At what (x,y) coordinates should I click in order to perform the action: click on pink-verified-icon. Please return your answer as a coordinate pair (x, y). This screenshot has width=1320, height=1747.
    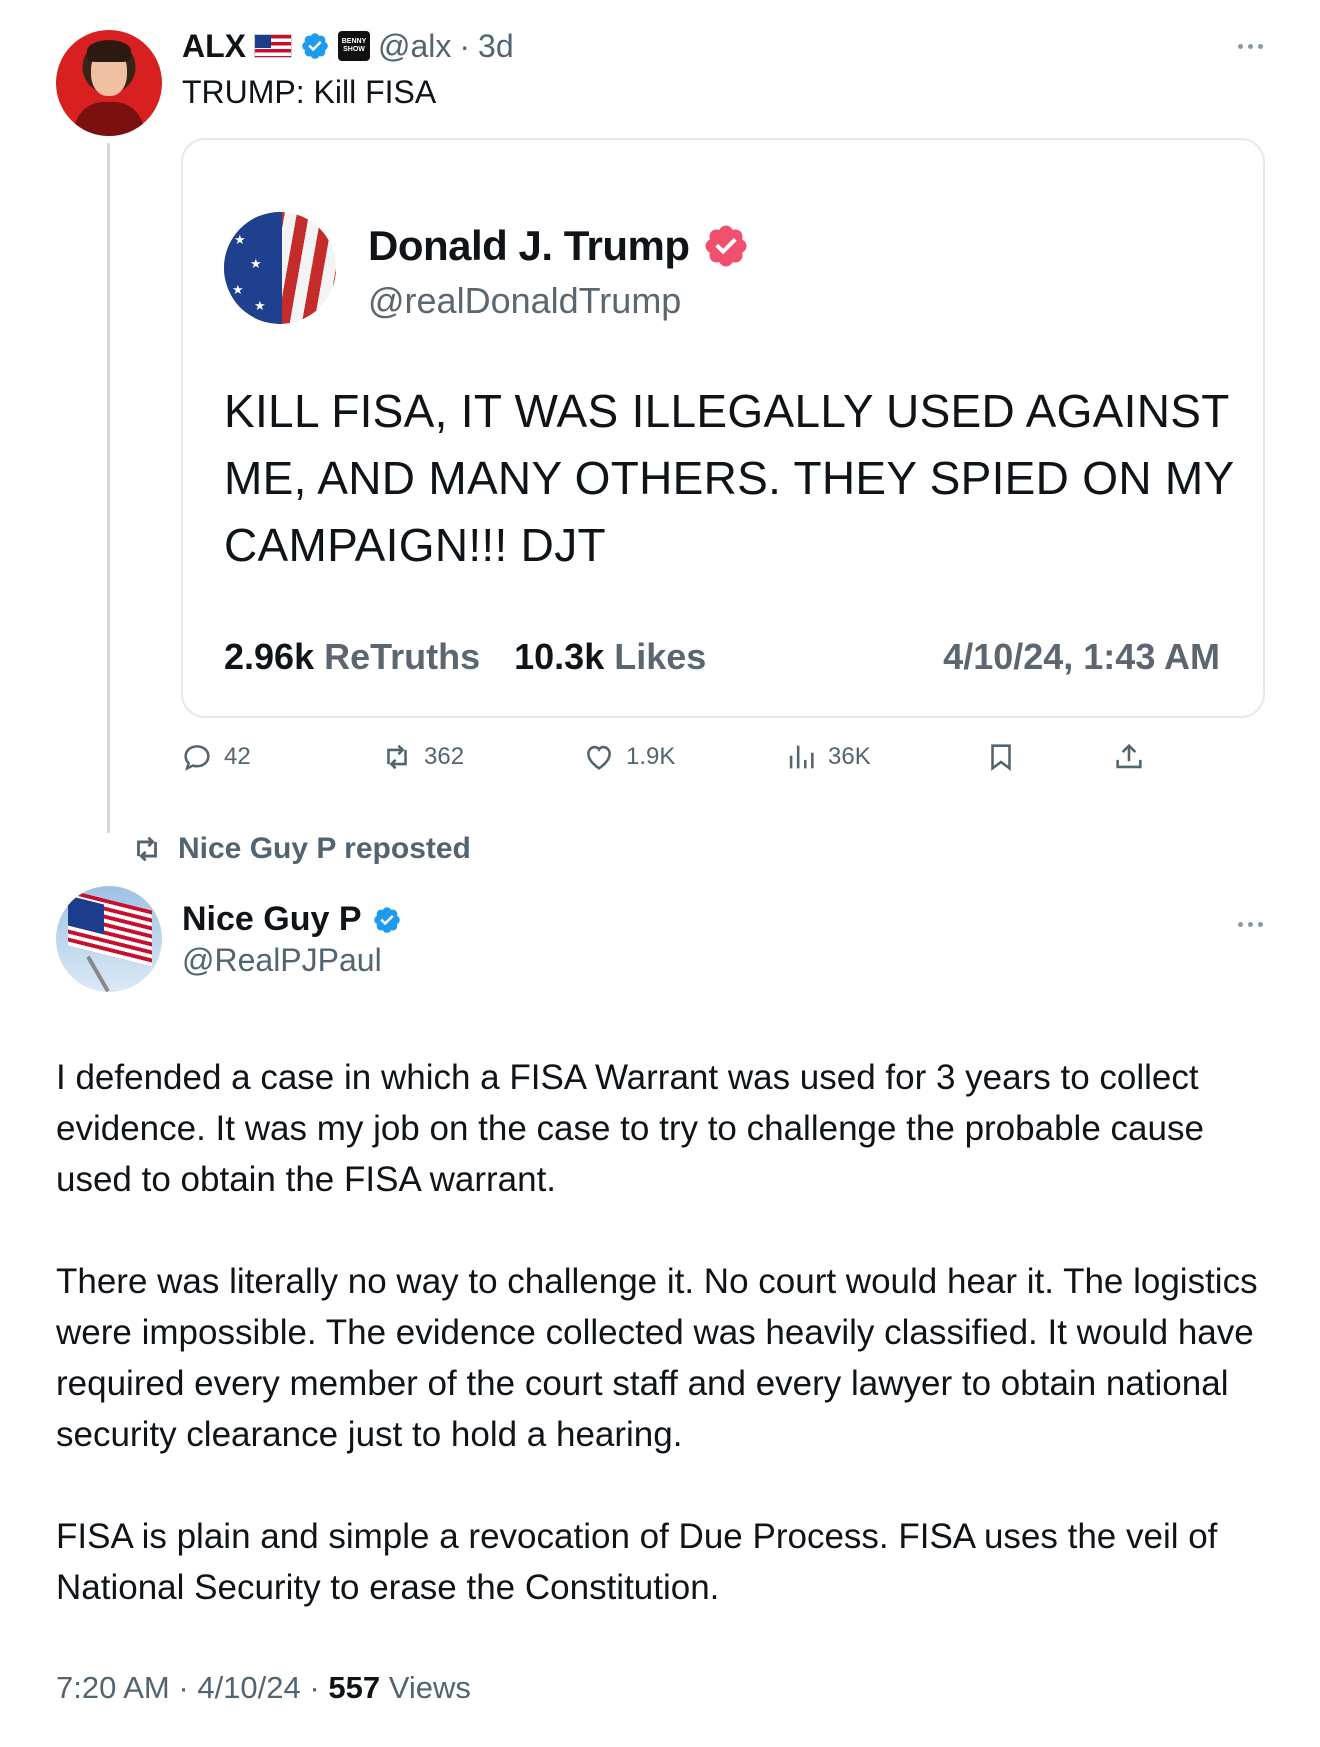
    Looking at the image, I should click on (726, 246).